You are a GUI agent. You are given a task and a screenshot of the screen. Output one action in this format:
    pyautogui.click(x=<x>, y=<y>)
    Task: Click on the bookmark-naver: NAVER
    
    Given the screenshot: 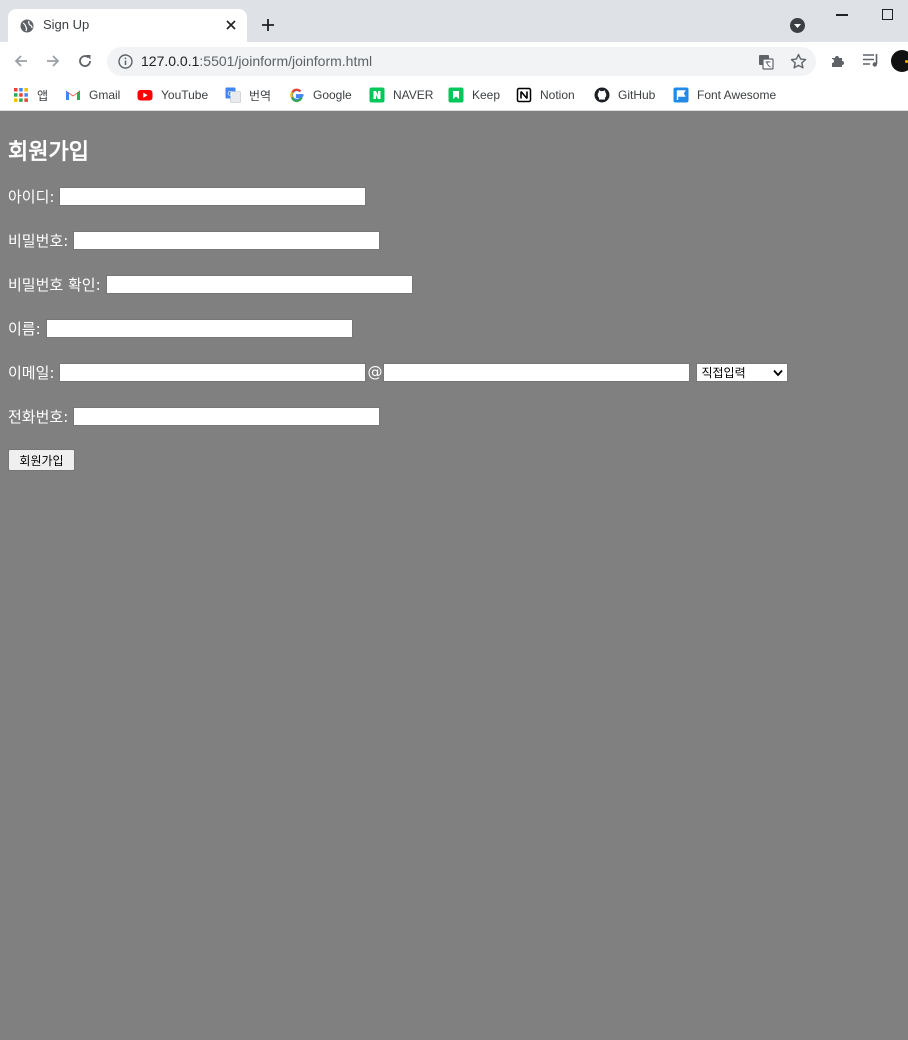 What is the action you would take?
    pyautogui.click(x=401, y=95)
    